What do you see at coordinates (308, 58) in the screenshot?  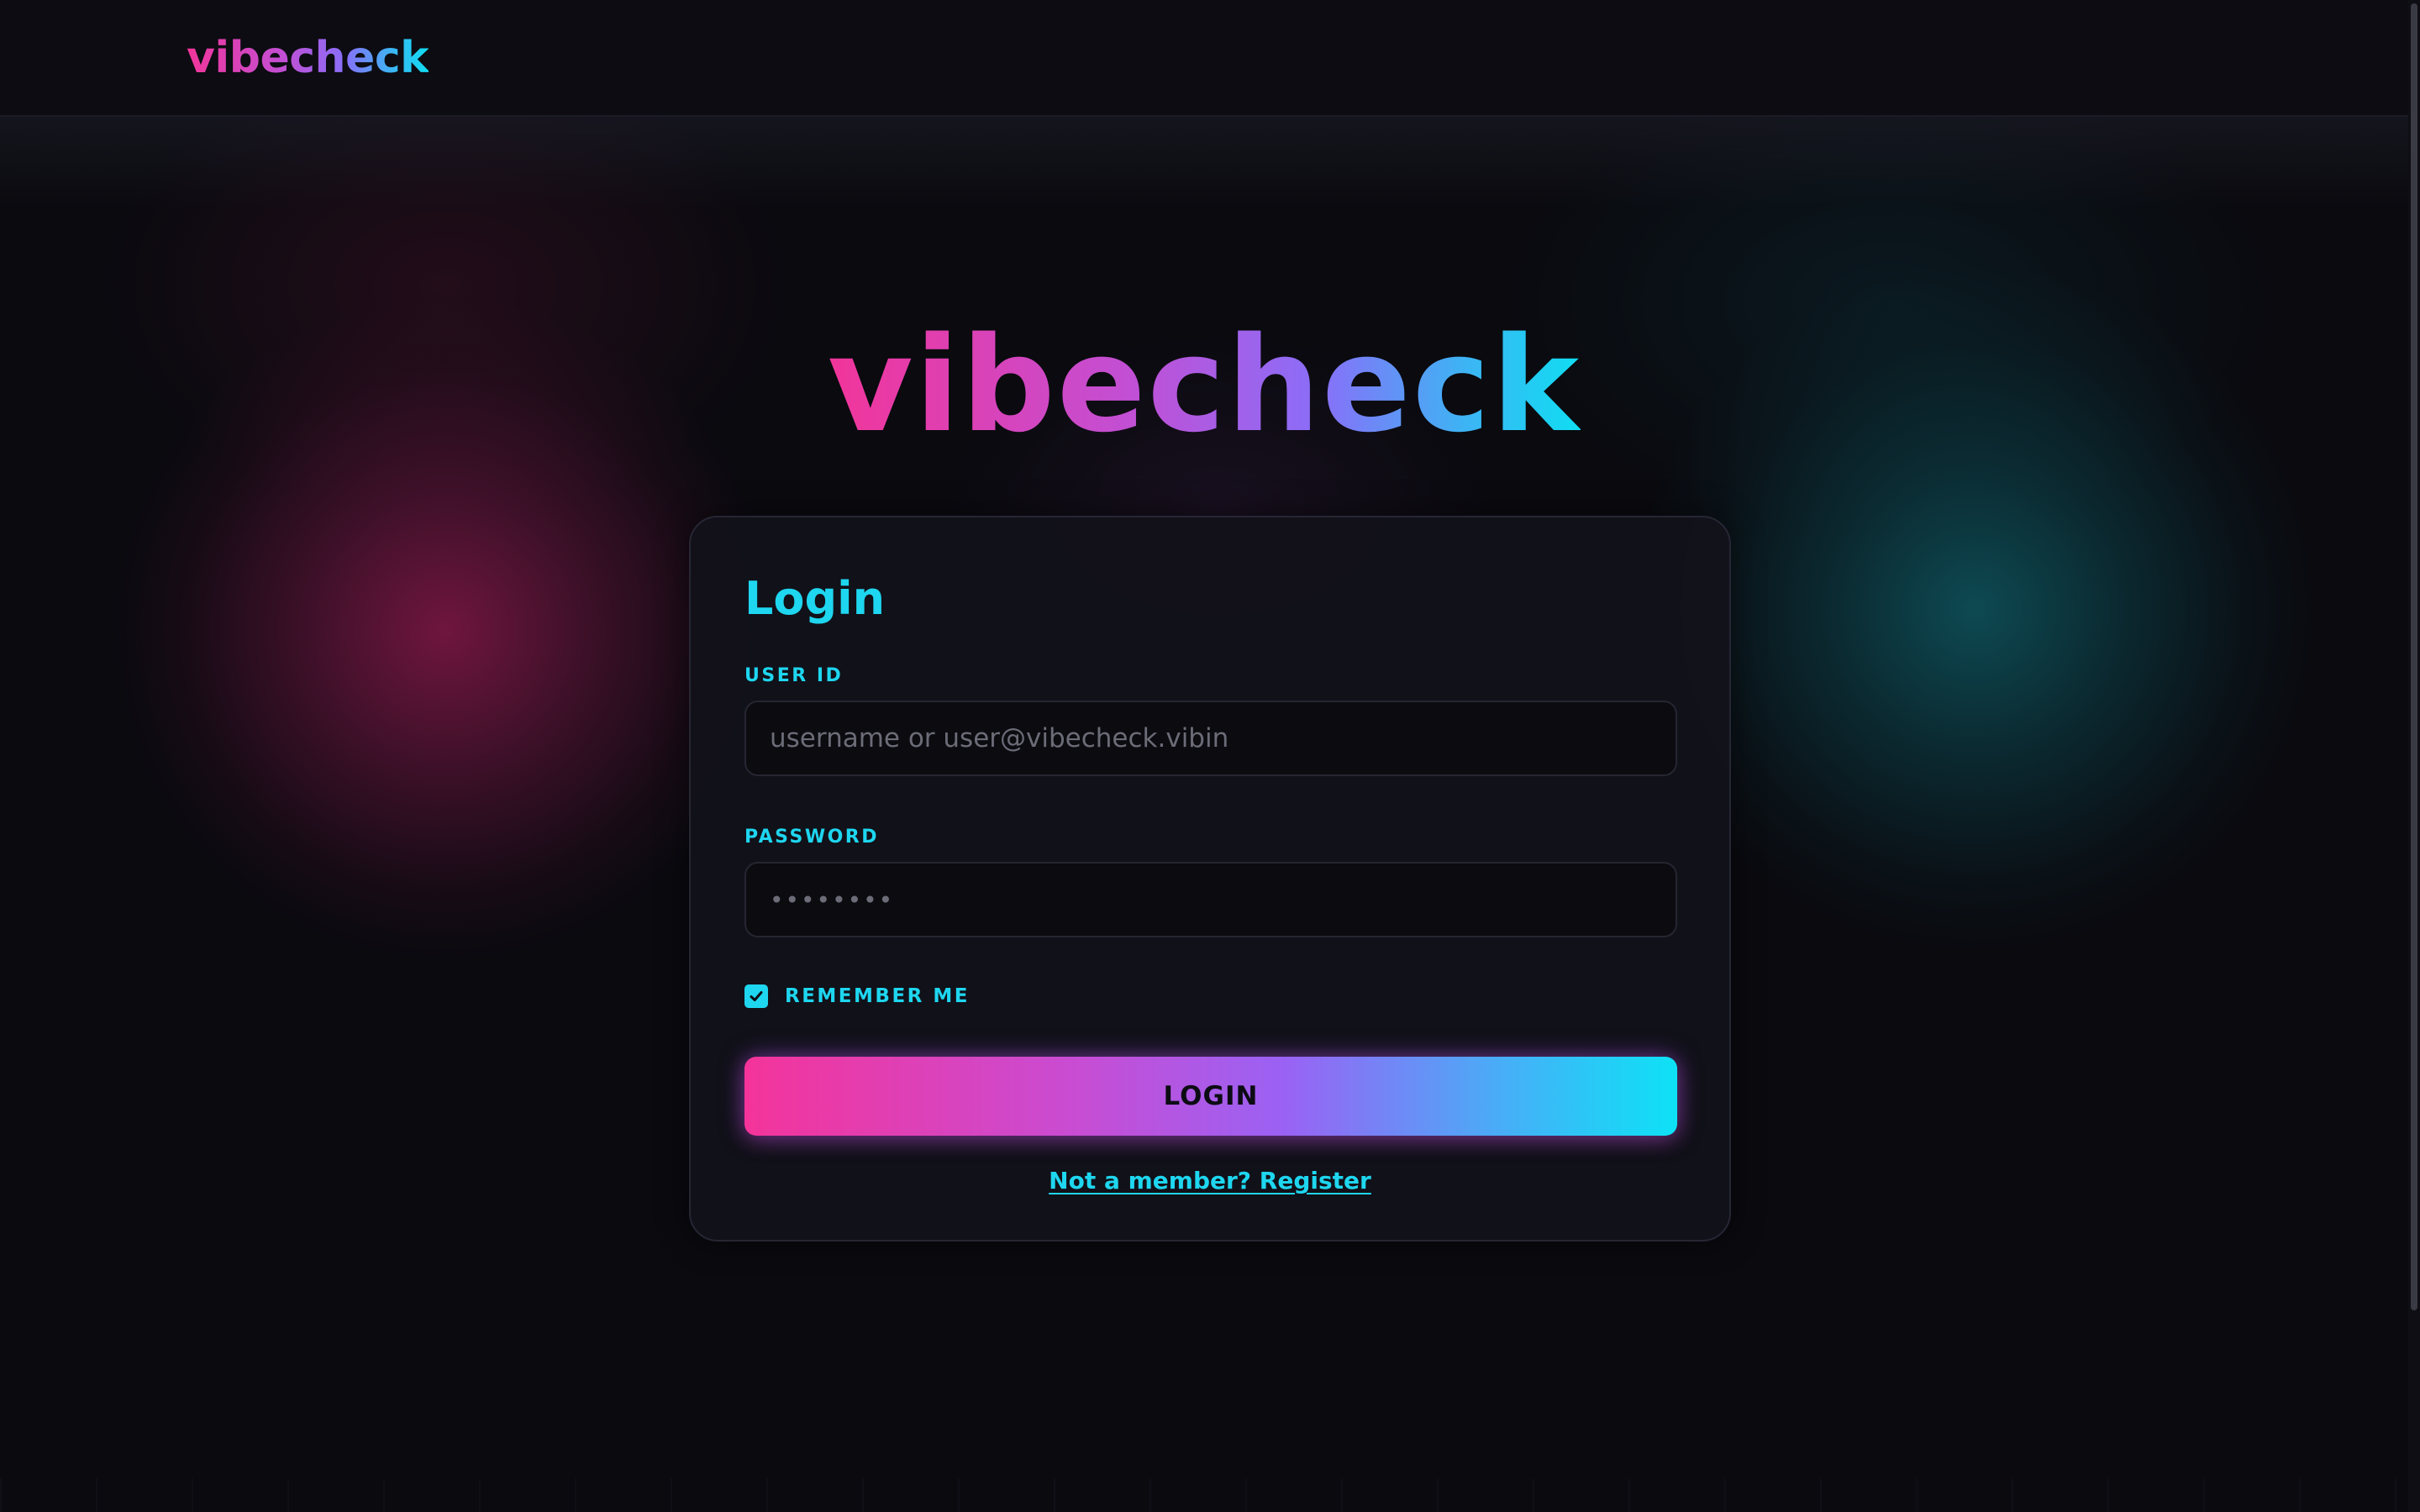 I see `brand-logo: vibecheck` at bounding box center [308, 58].